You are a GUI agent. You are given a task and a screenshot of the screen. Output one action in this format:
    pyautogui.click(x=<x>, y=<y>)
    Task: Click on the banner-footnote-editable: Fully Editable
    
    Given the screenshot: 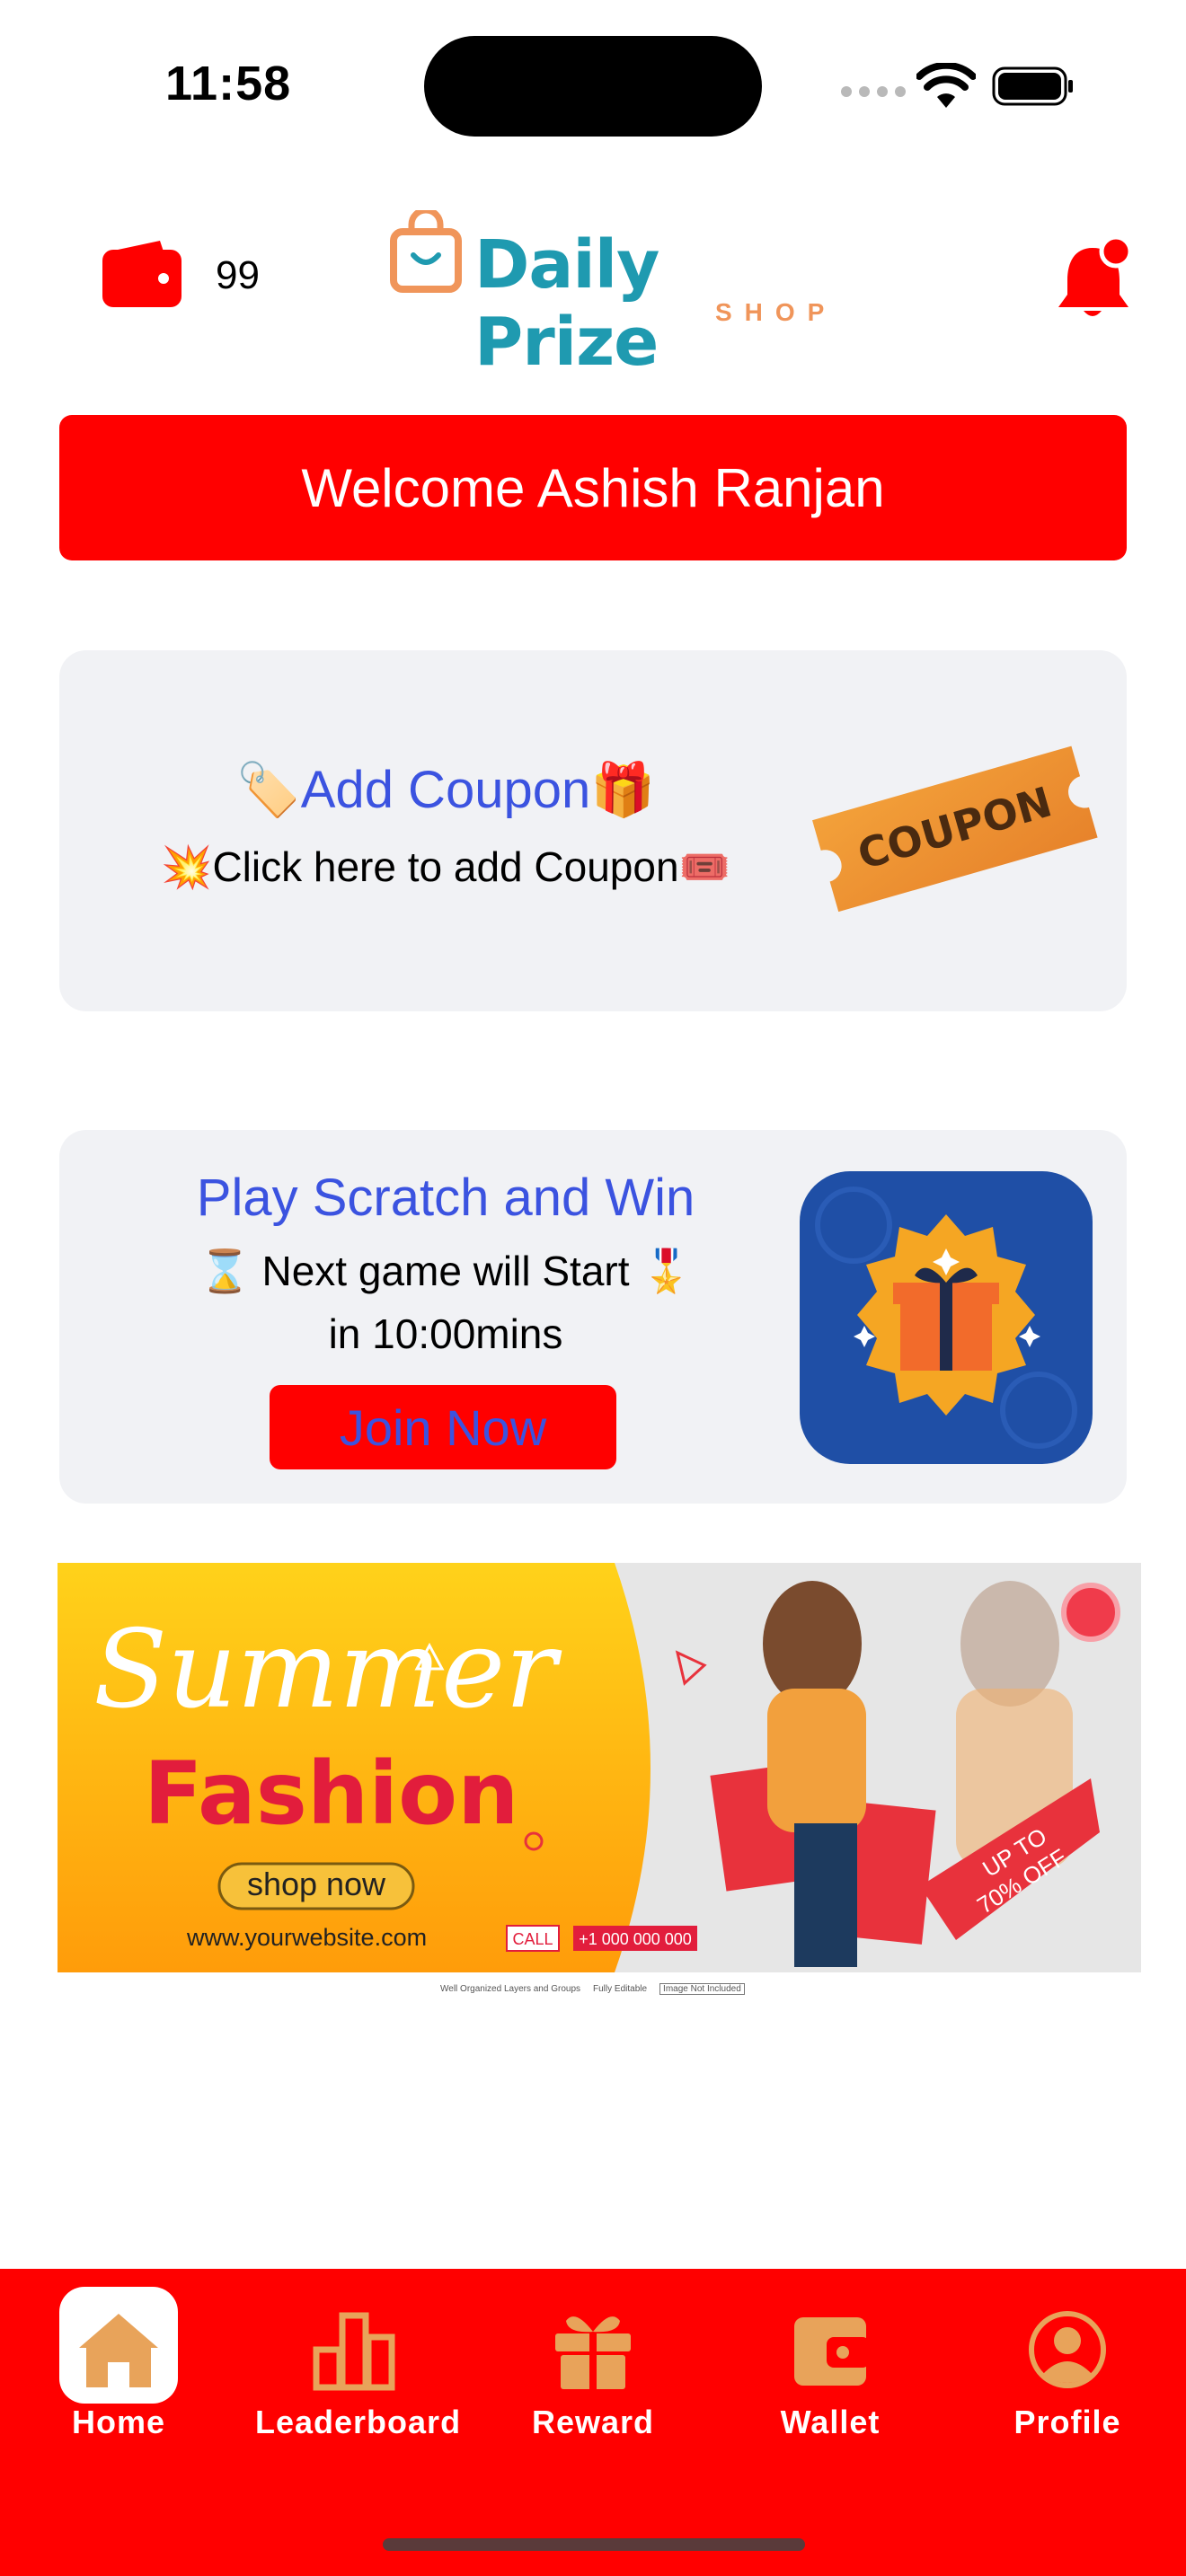 What is the action you would take?
    pyautogui.click(x=620, y=1988)
    